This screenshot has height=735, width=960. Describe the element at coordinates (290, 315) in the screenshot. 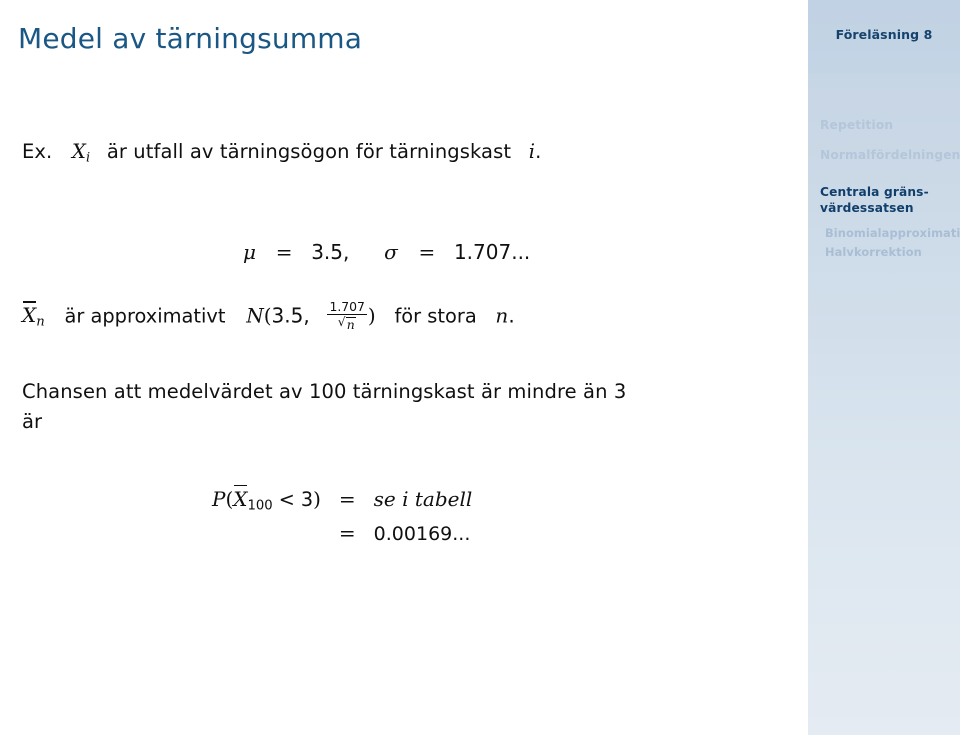

I see `dist-mean: 3.5,` at that location.